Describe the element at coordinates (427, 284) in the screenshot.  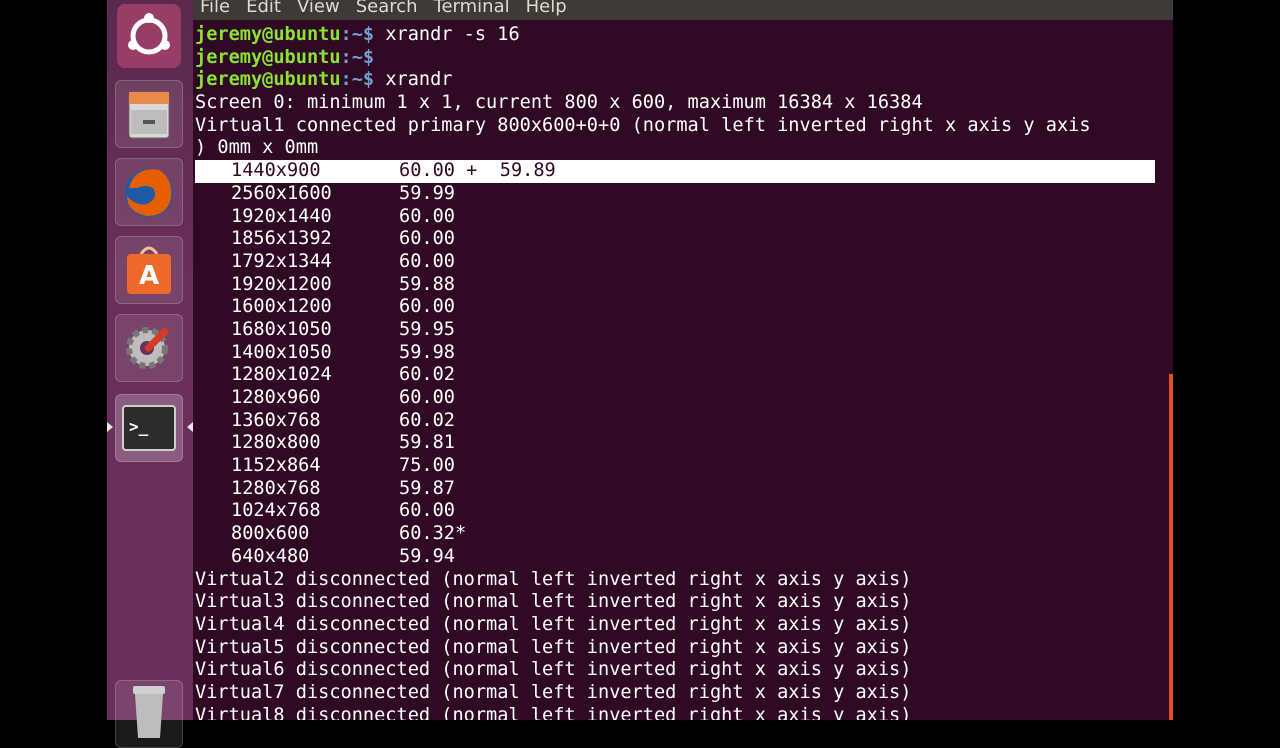
I see `mode-rate: 59.88` at that location.